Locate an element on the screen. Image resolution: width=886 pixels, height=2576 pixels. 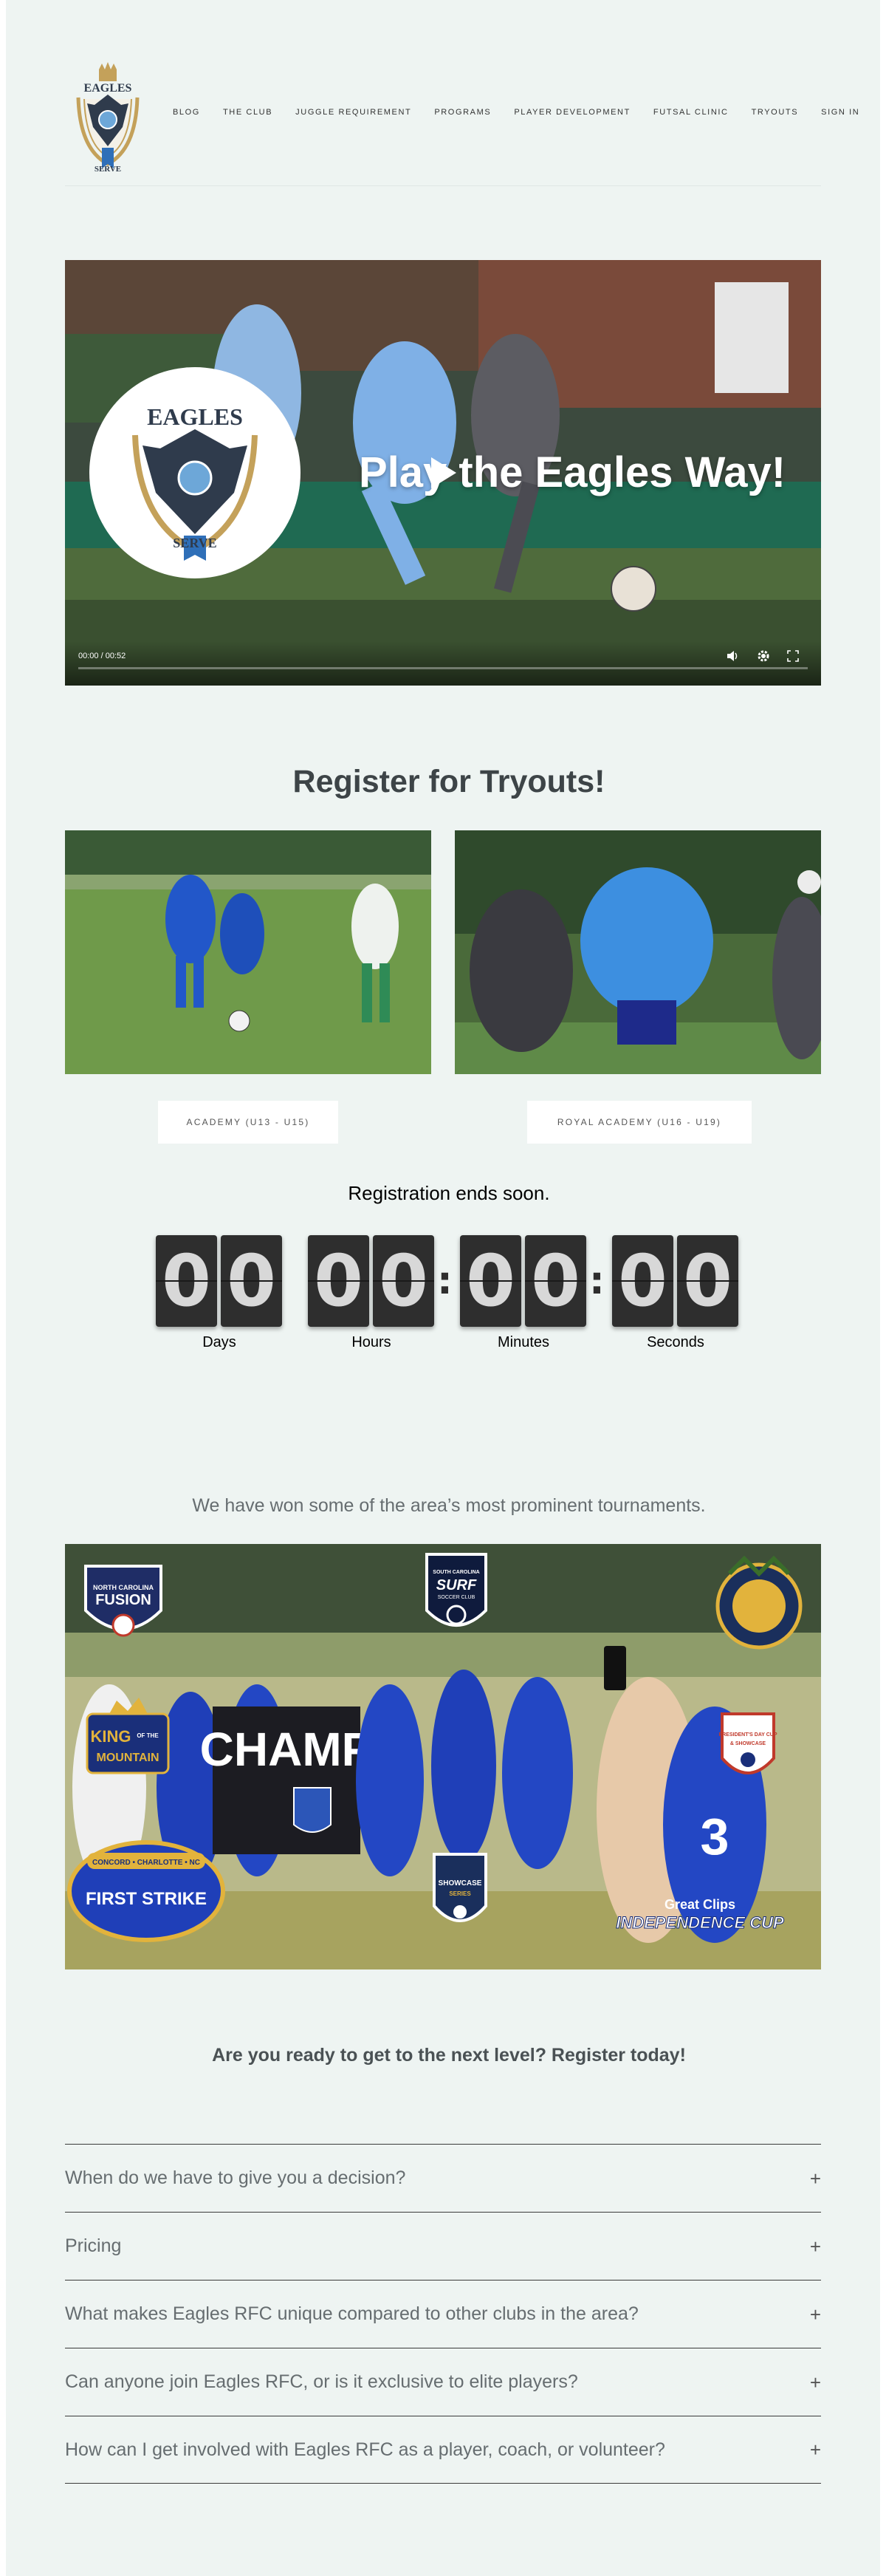
video-time: 00:00 / 00:52 is located at coordinates (102, 656).